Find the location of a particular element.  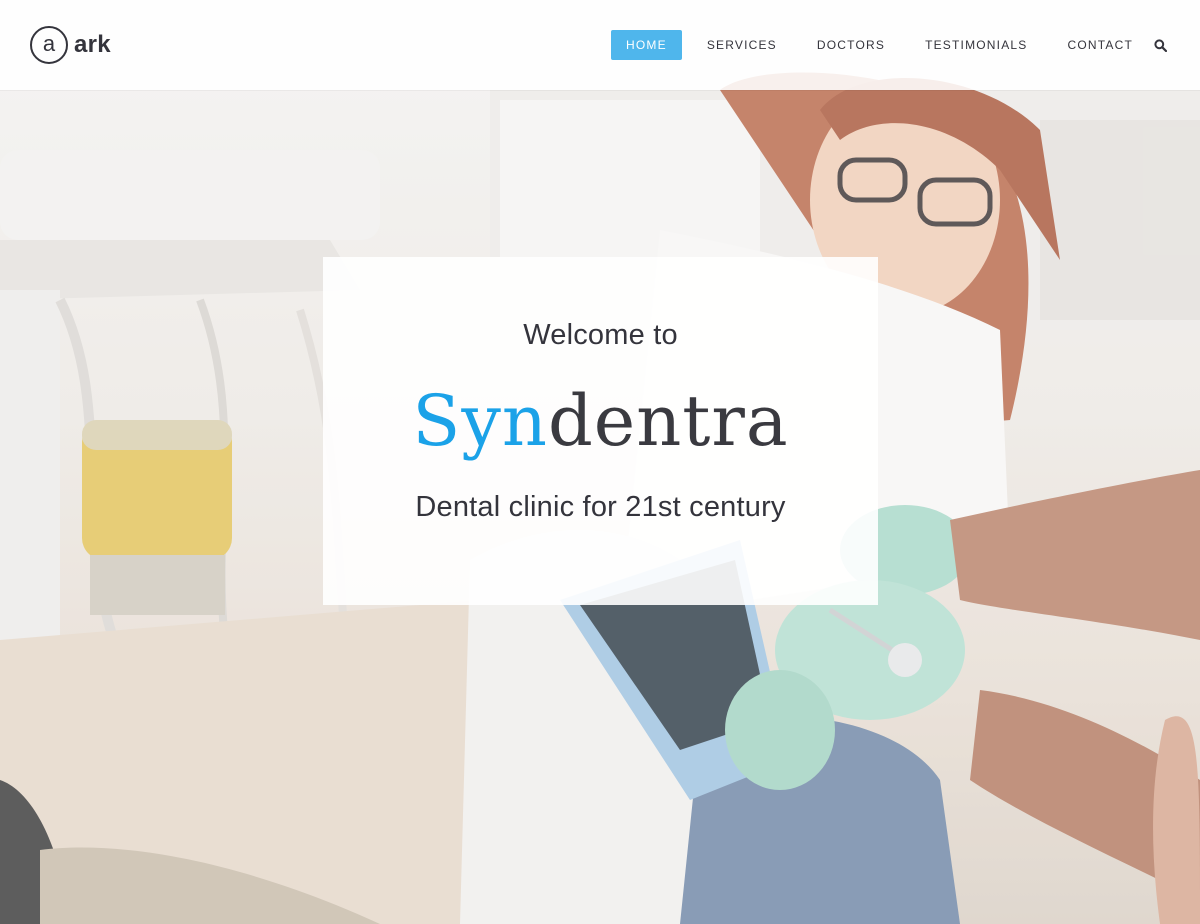

search-button is located at coordinates (1160, 45).